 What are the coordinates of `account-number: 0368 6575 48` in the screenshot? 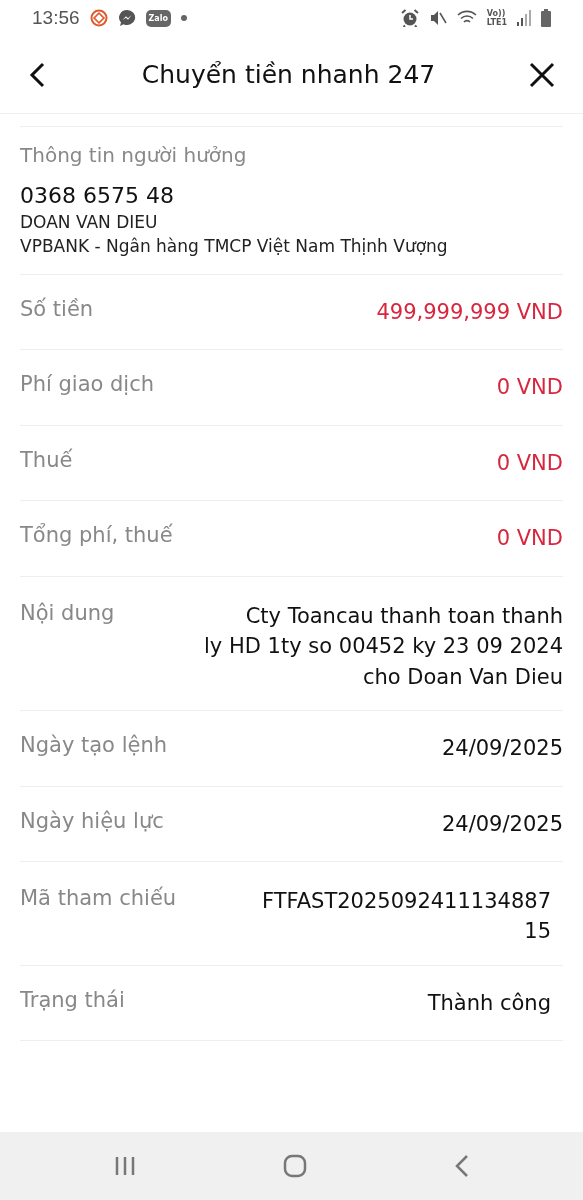 It's located at (97, 195).